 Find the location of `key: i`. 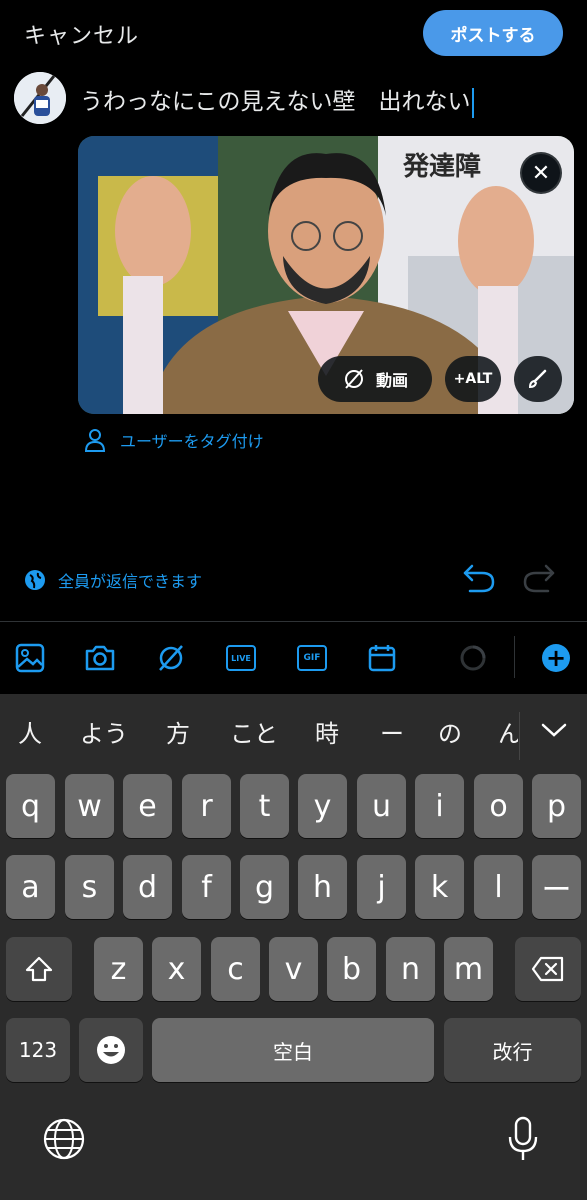

key: i is located at coordinates (439, 806).